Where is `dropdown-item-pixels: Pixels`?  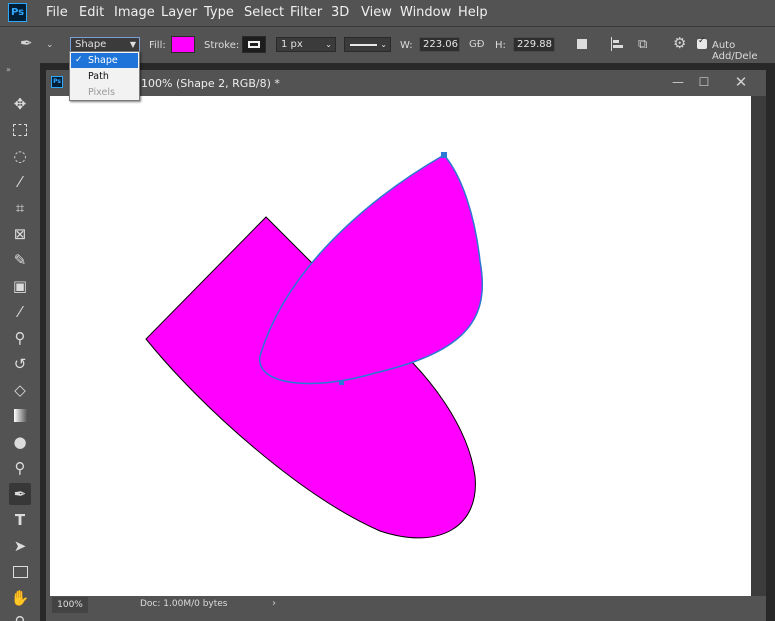
dropdown-item-pixels: Pixels is located at coordinates (104, 92).